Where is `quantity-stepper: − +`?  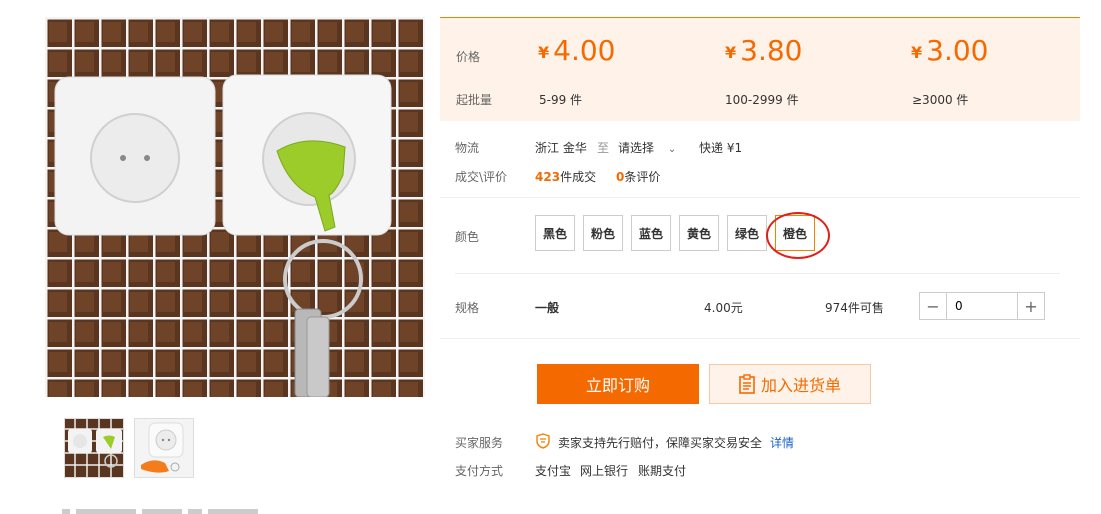
quantity-stepper: − + is located at coordinates (982, 306).